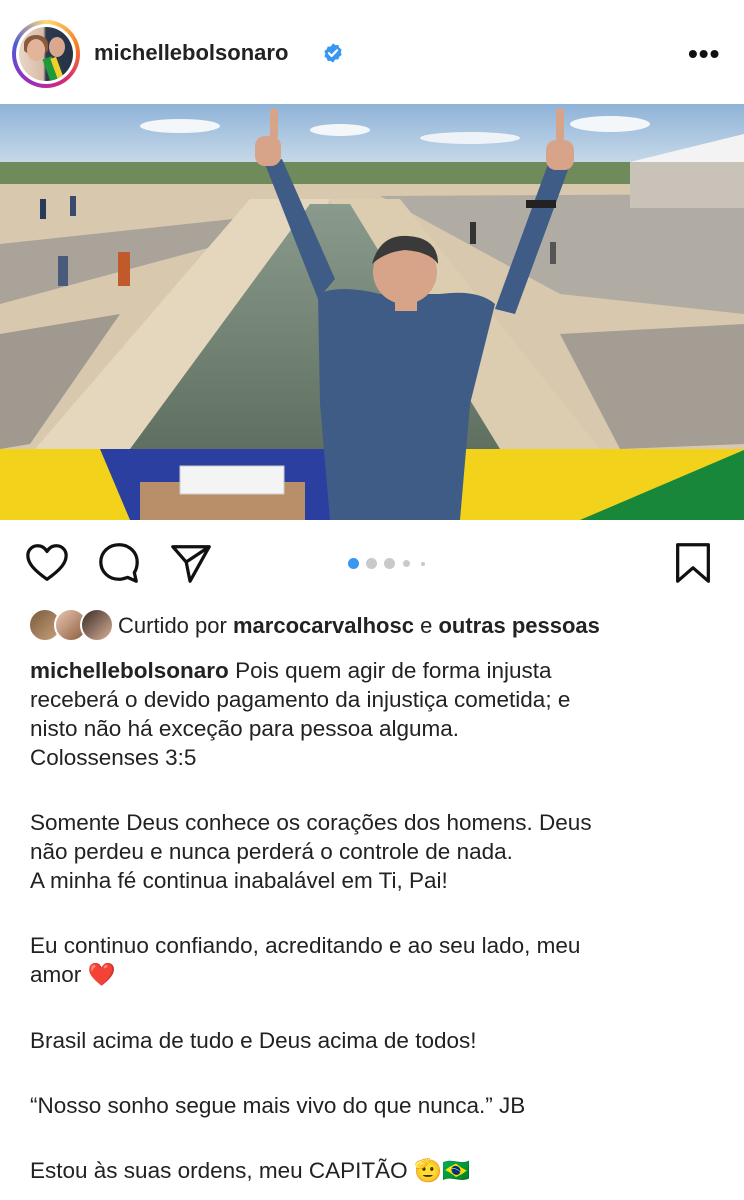  What do you see at coordinates (47, 563) in the screenshot?
I see `heart-icon` at bounding box center [47, 563].